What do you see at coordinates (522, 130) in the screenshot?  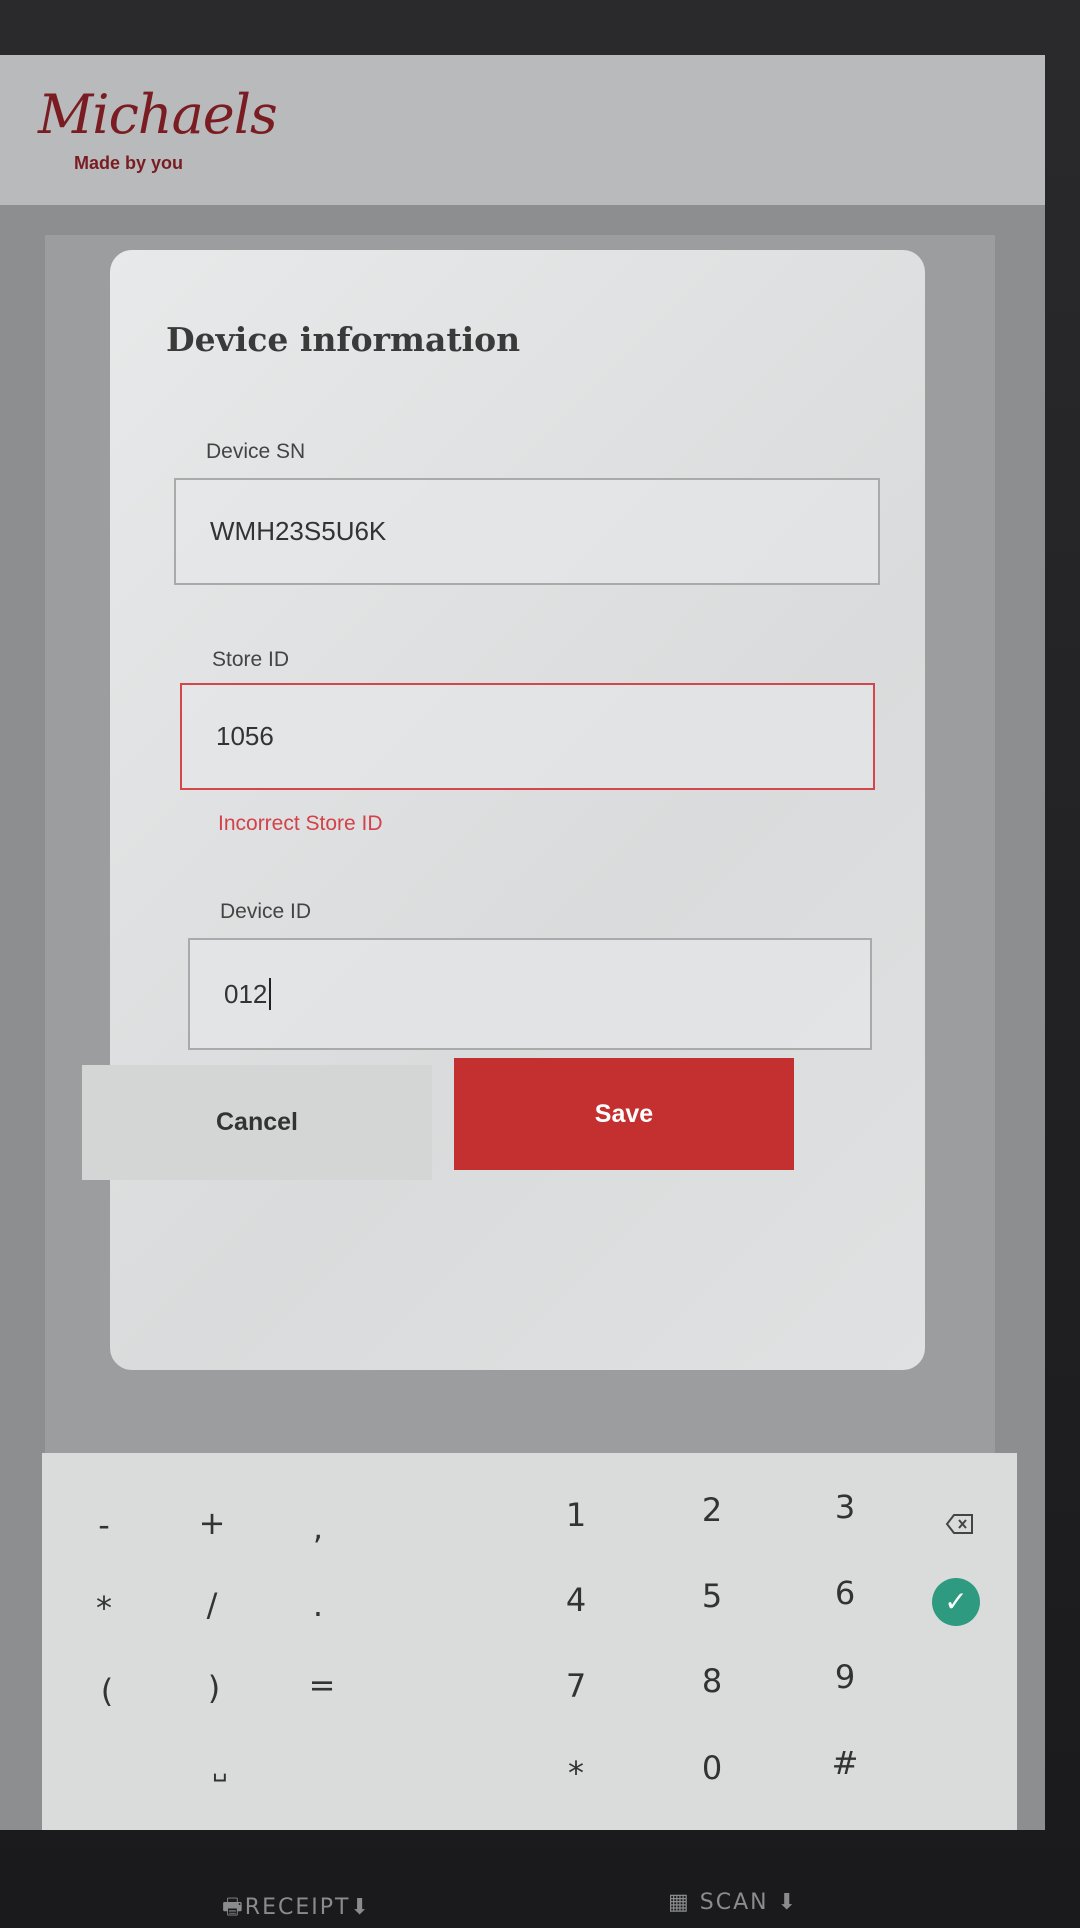 I see `app-header: Michaels Made by you` at bounding box center [522, 130].